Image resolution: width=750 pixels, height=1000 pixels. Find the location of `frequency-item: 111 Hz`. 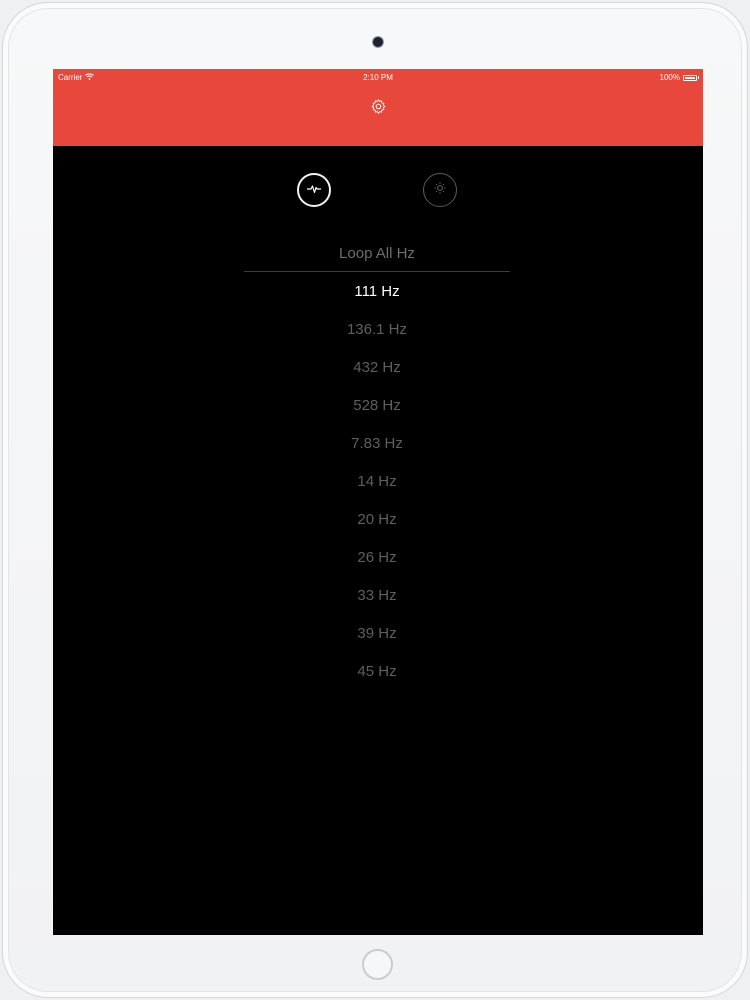

frequency-item: 111 Hz is located at coordinates (377, 292).